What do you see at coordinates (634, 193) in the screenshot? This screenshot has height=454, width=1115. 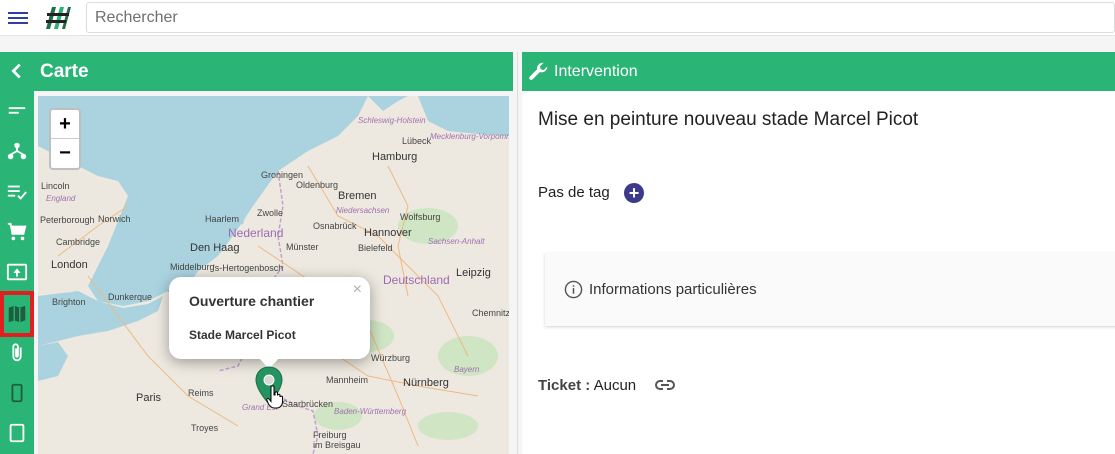 I see `add-tag-button: +` at bounding box center [634, 193].